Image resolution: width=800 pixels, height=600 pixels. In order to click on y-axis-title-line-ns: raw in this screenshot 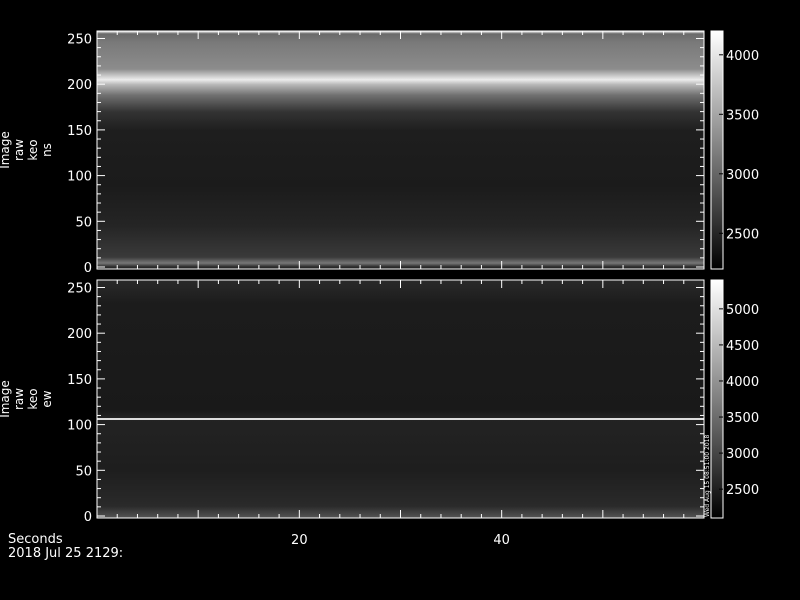, I will do `click(19, 150)`.